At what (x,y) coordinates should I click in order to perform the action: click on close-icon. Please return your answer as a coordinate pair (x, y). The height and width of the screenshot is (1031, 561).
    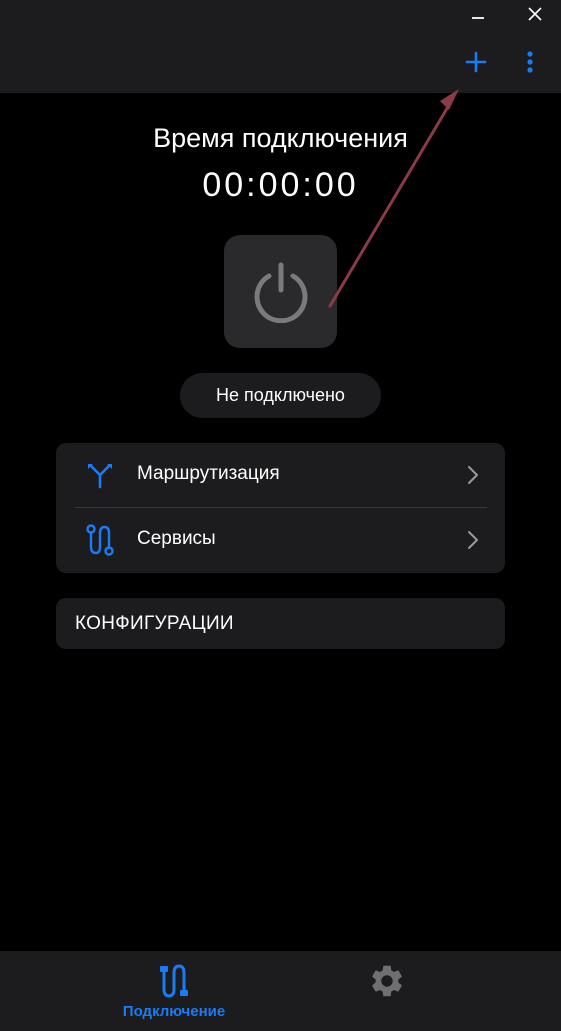
    Looking at the image, I should click on (535, 14).